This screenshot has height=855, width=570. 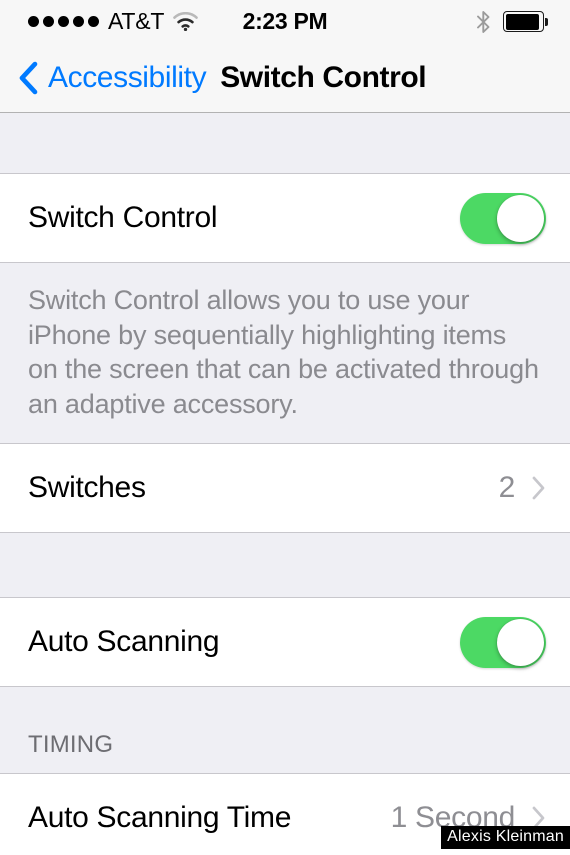 What do you see at coordinates (507, 488) in the screenshot?
I see `row-value-switches: 2` at bounding box center [507, 488].